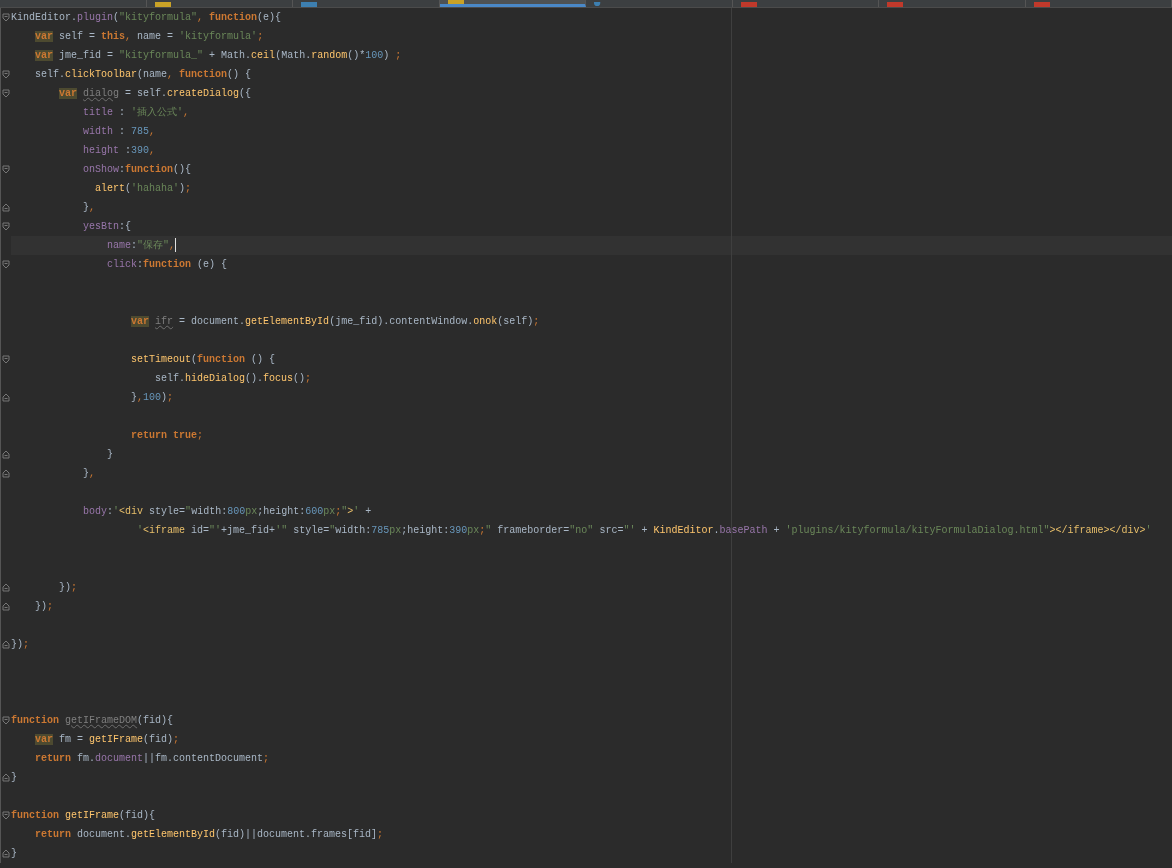 The width and height of the screenshot is (1172, 868). Describe the element at coordinates (119, 151) in the screenshot. I see `code-line: height :390,` at that location.